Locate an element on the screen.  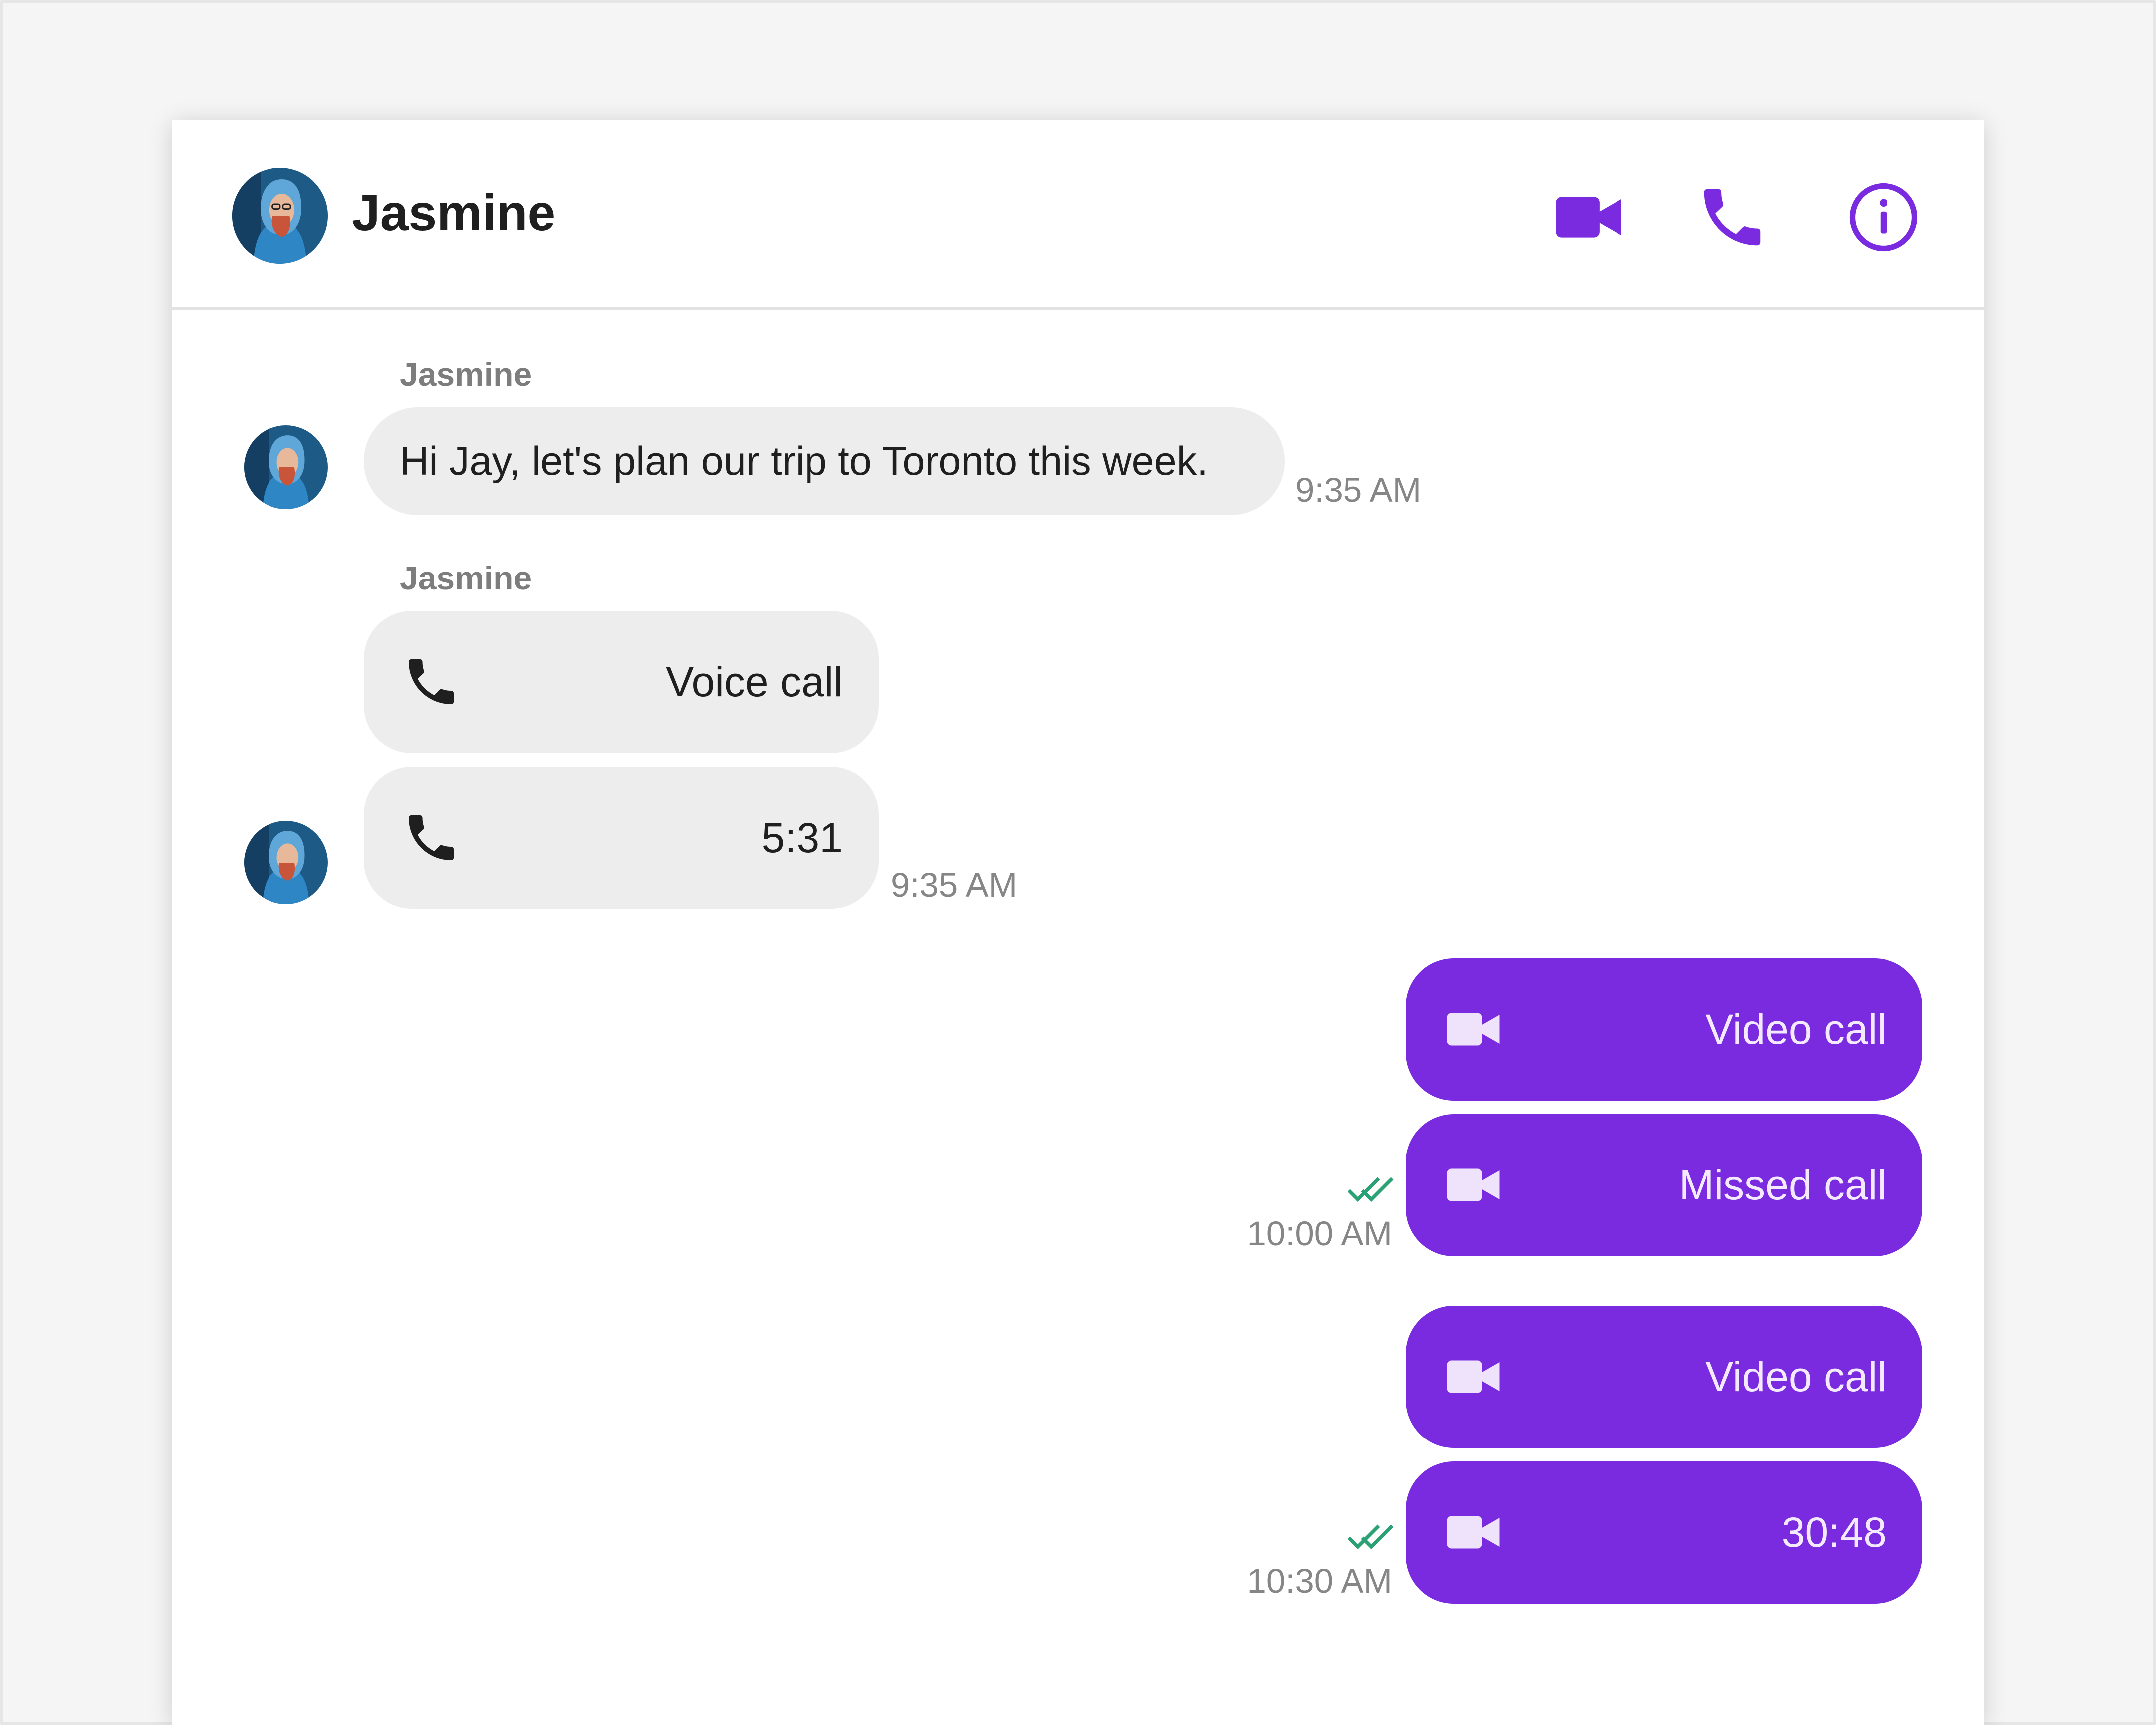
call-duration: 30:48 is located at coordinates (1833, 1532).